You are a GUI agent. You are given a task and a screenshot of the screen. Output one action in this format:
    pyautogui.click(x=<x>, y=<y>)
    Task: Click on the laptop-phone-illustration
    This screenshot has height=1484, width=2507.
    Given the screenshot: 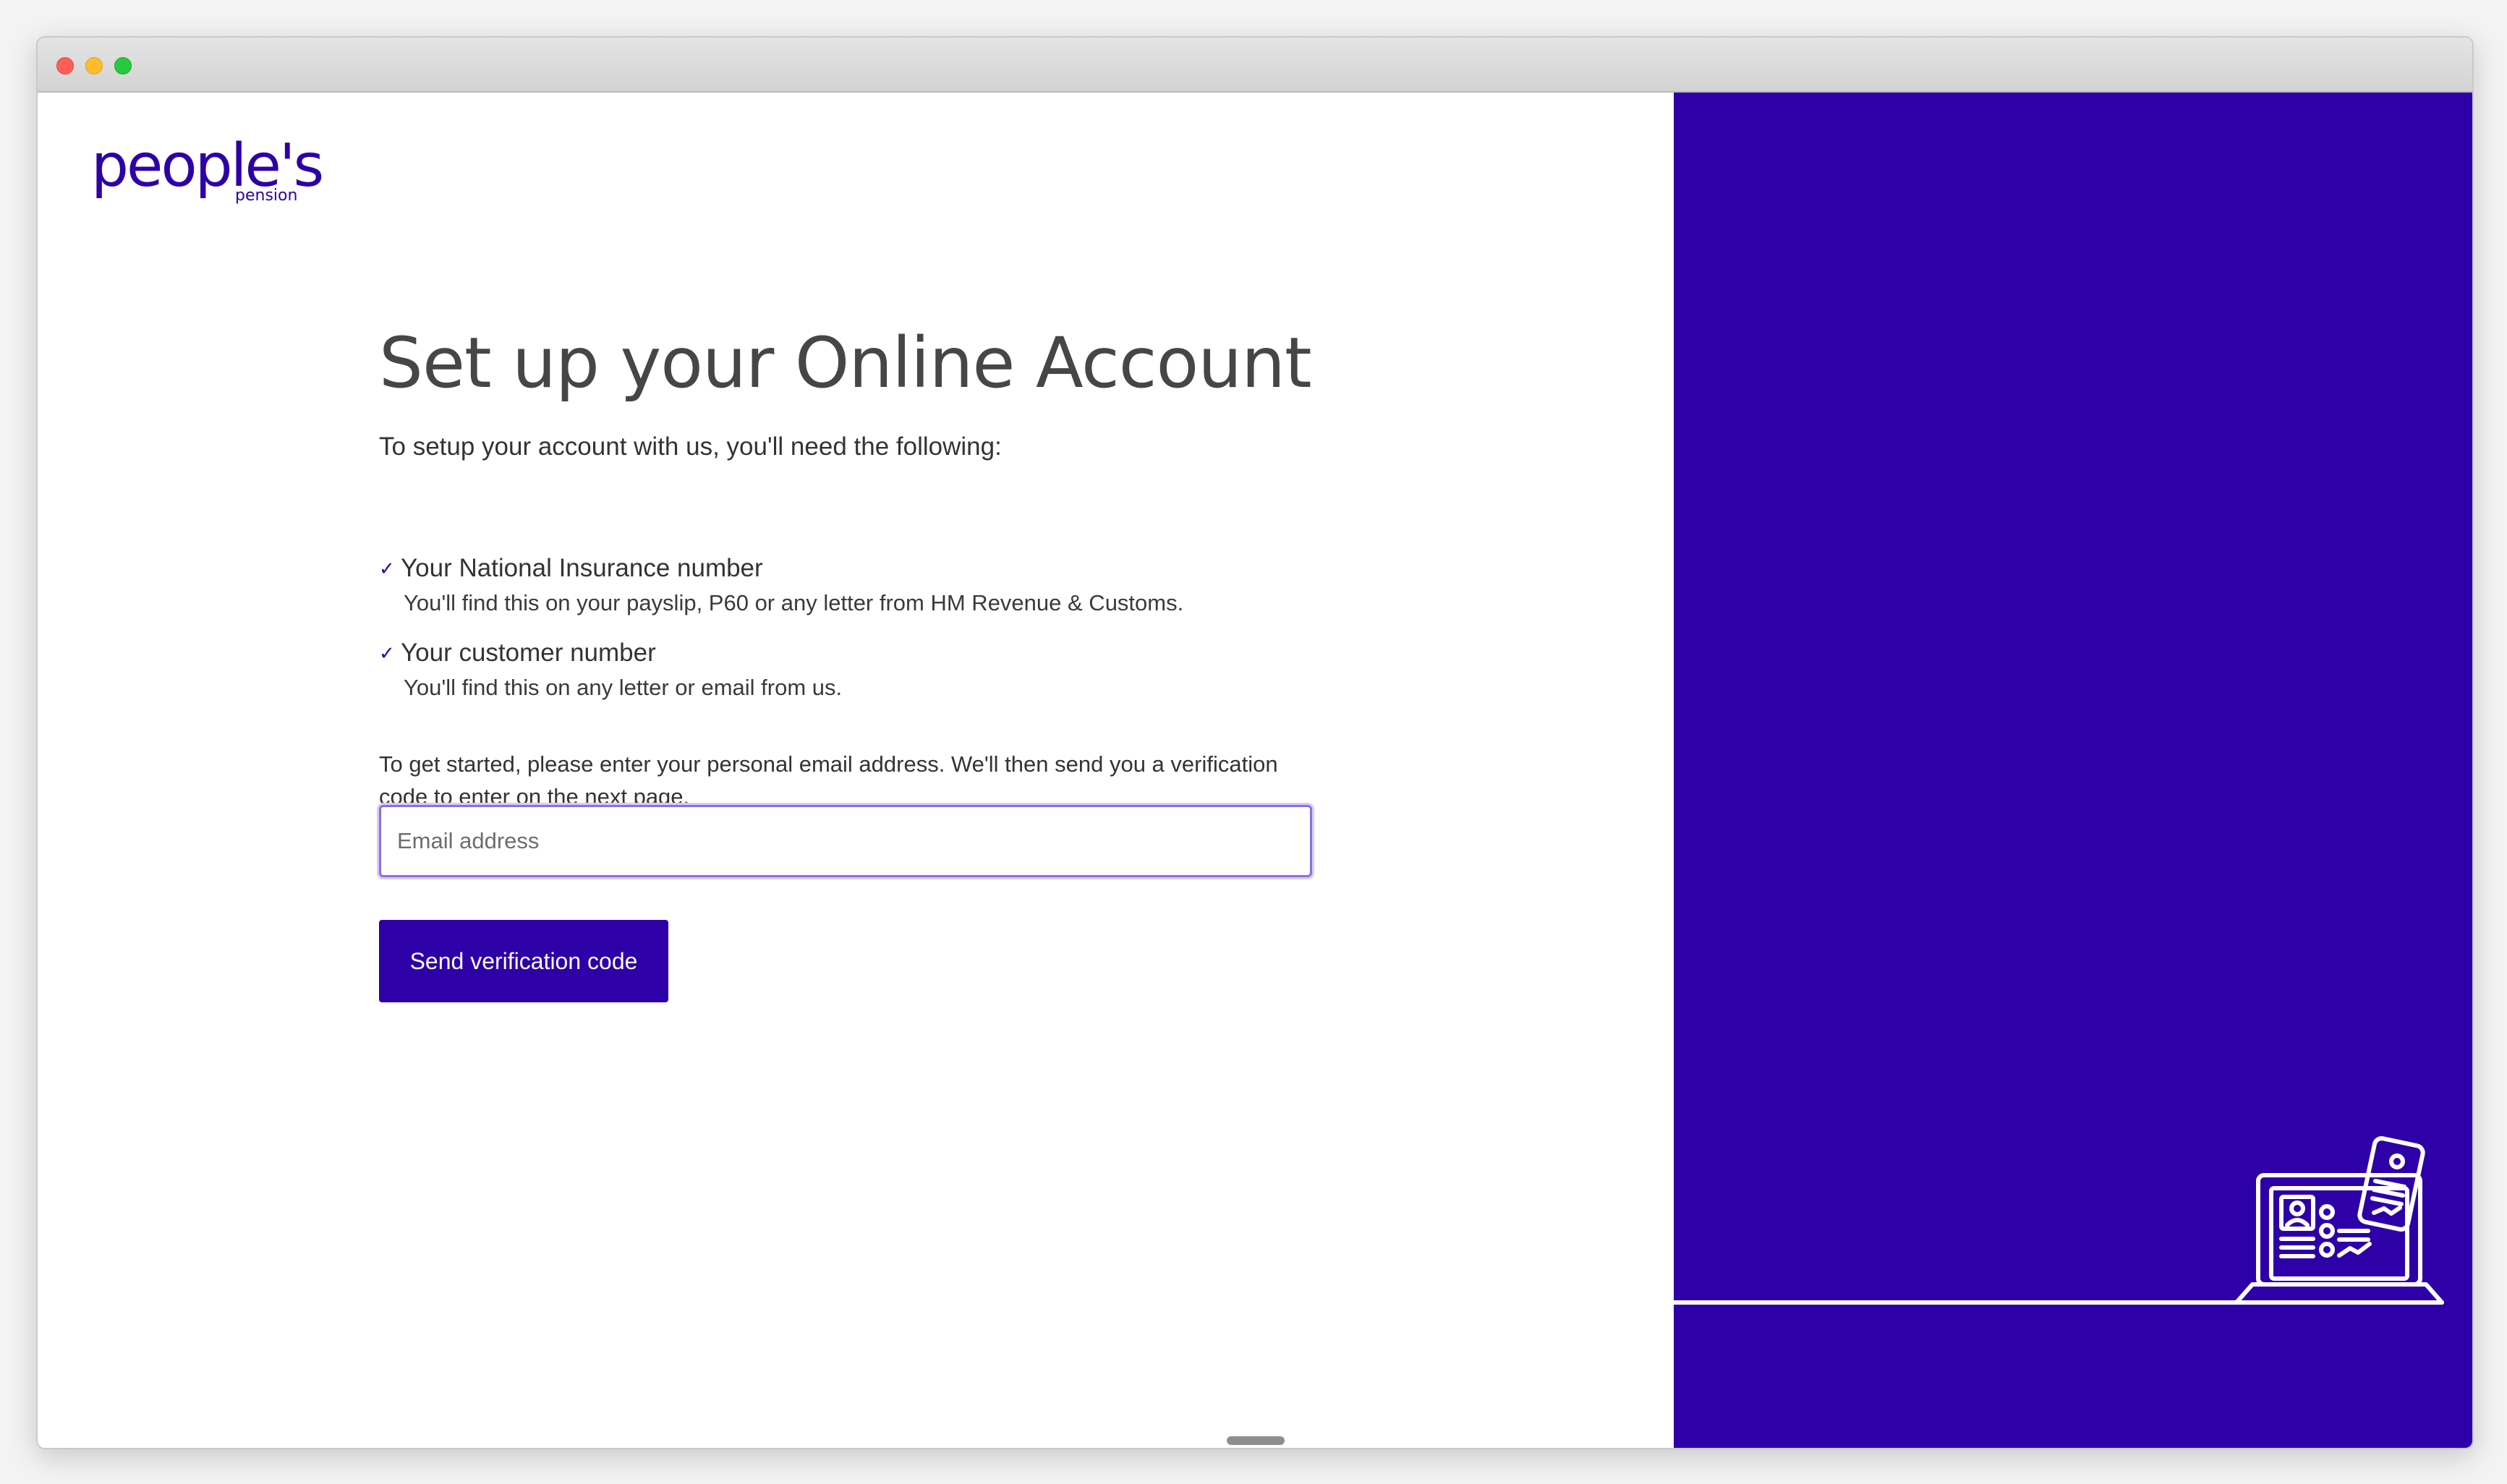 What is the action you would take?
    pyautogui.click(x=2059, y=1220)
    